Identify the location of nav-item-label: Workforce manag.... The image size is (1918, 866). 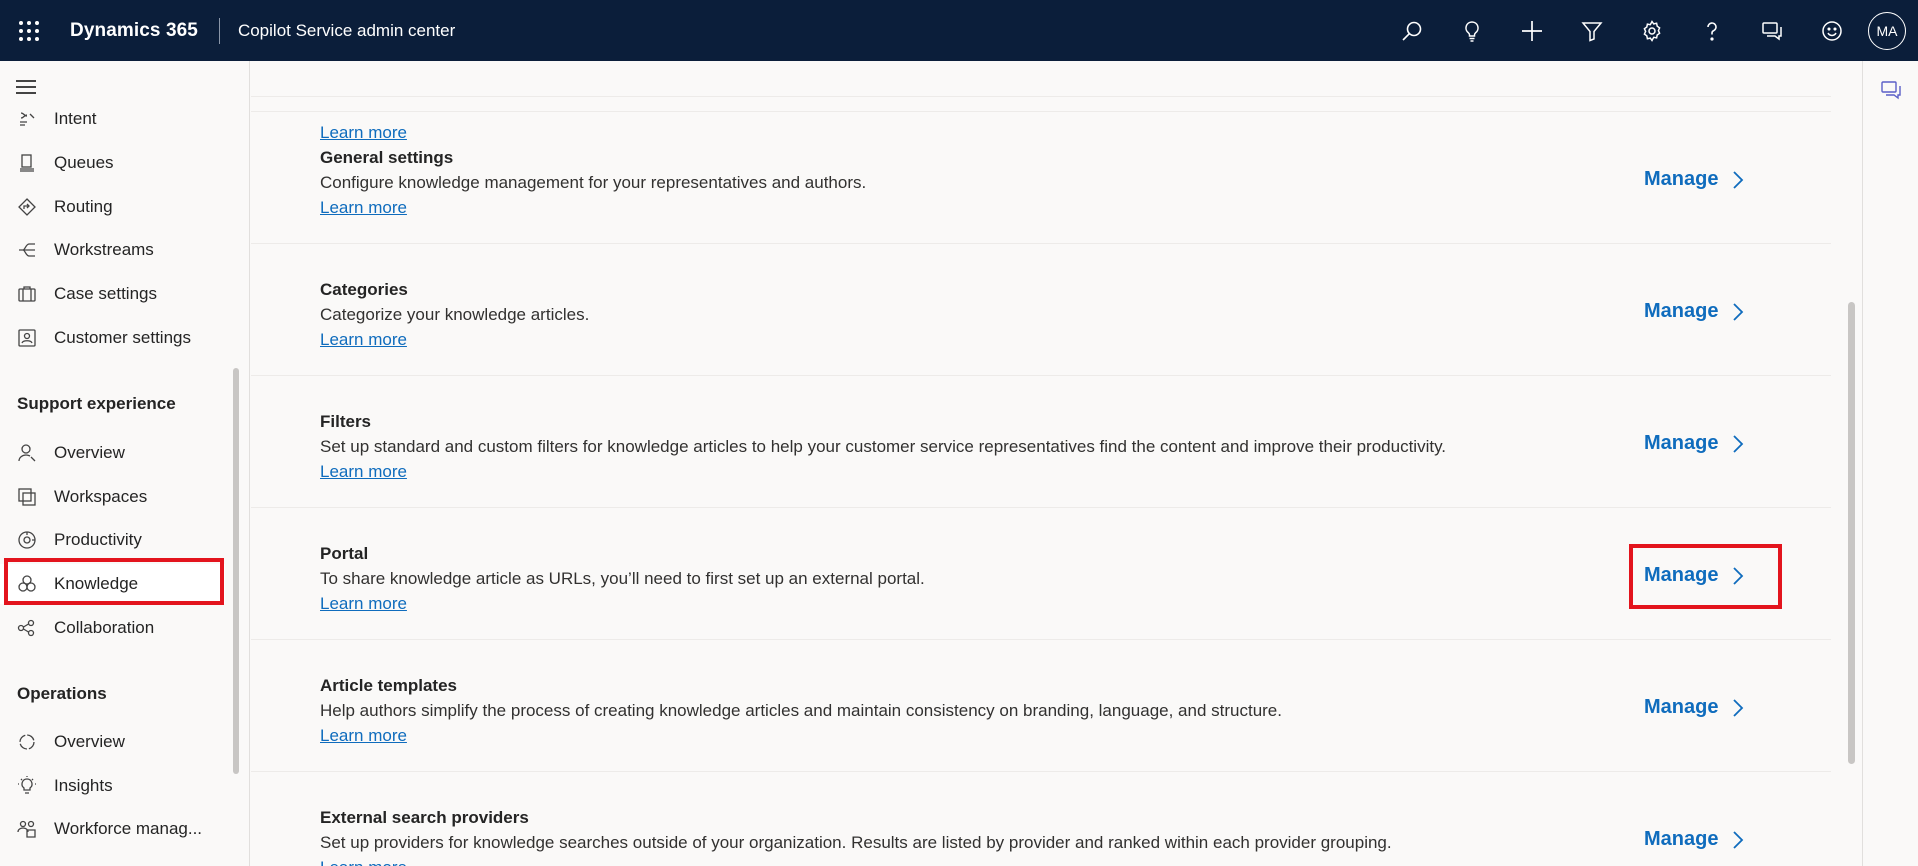
(128, 828).